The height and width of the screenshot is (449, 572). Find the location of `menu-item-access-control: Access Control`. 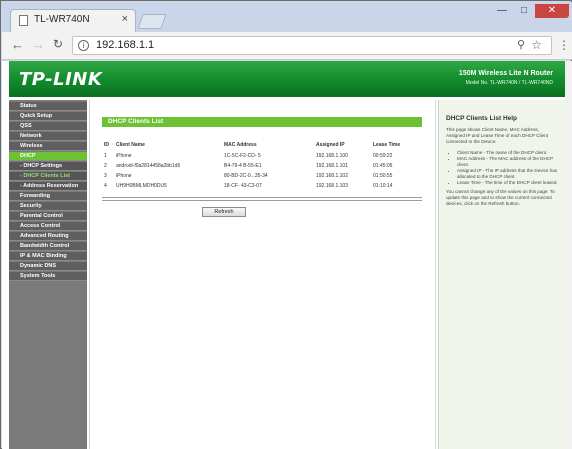

menu-item-access-control: Access Control is located at coordinates (48, 226).